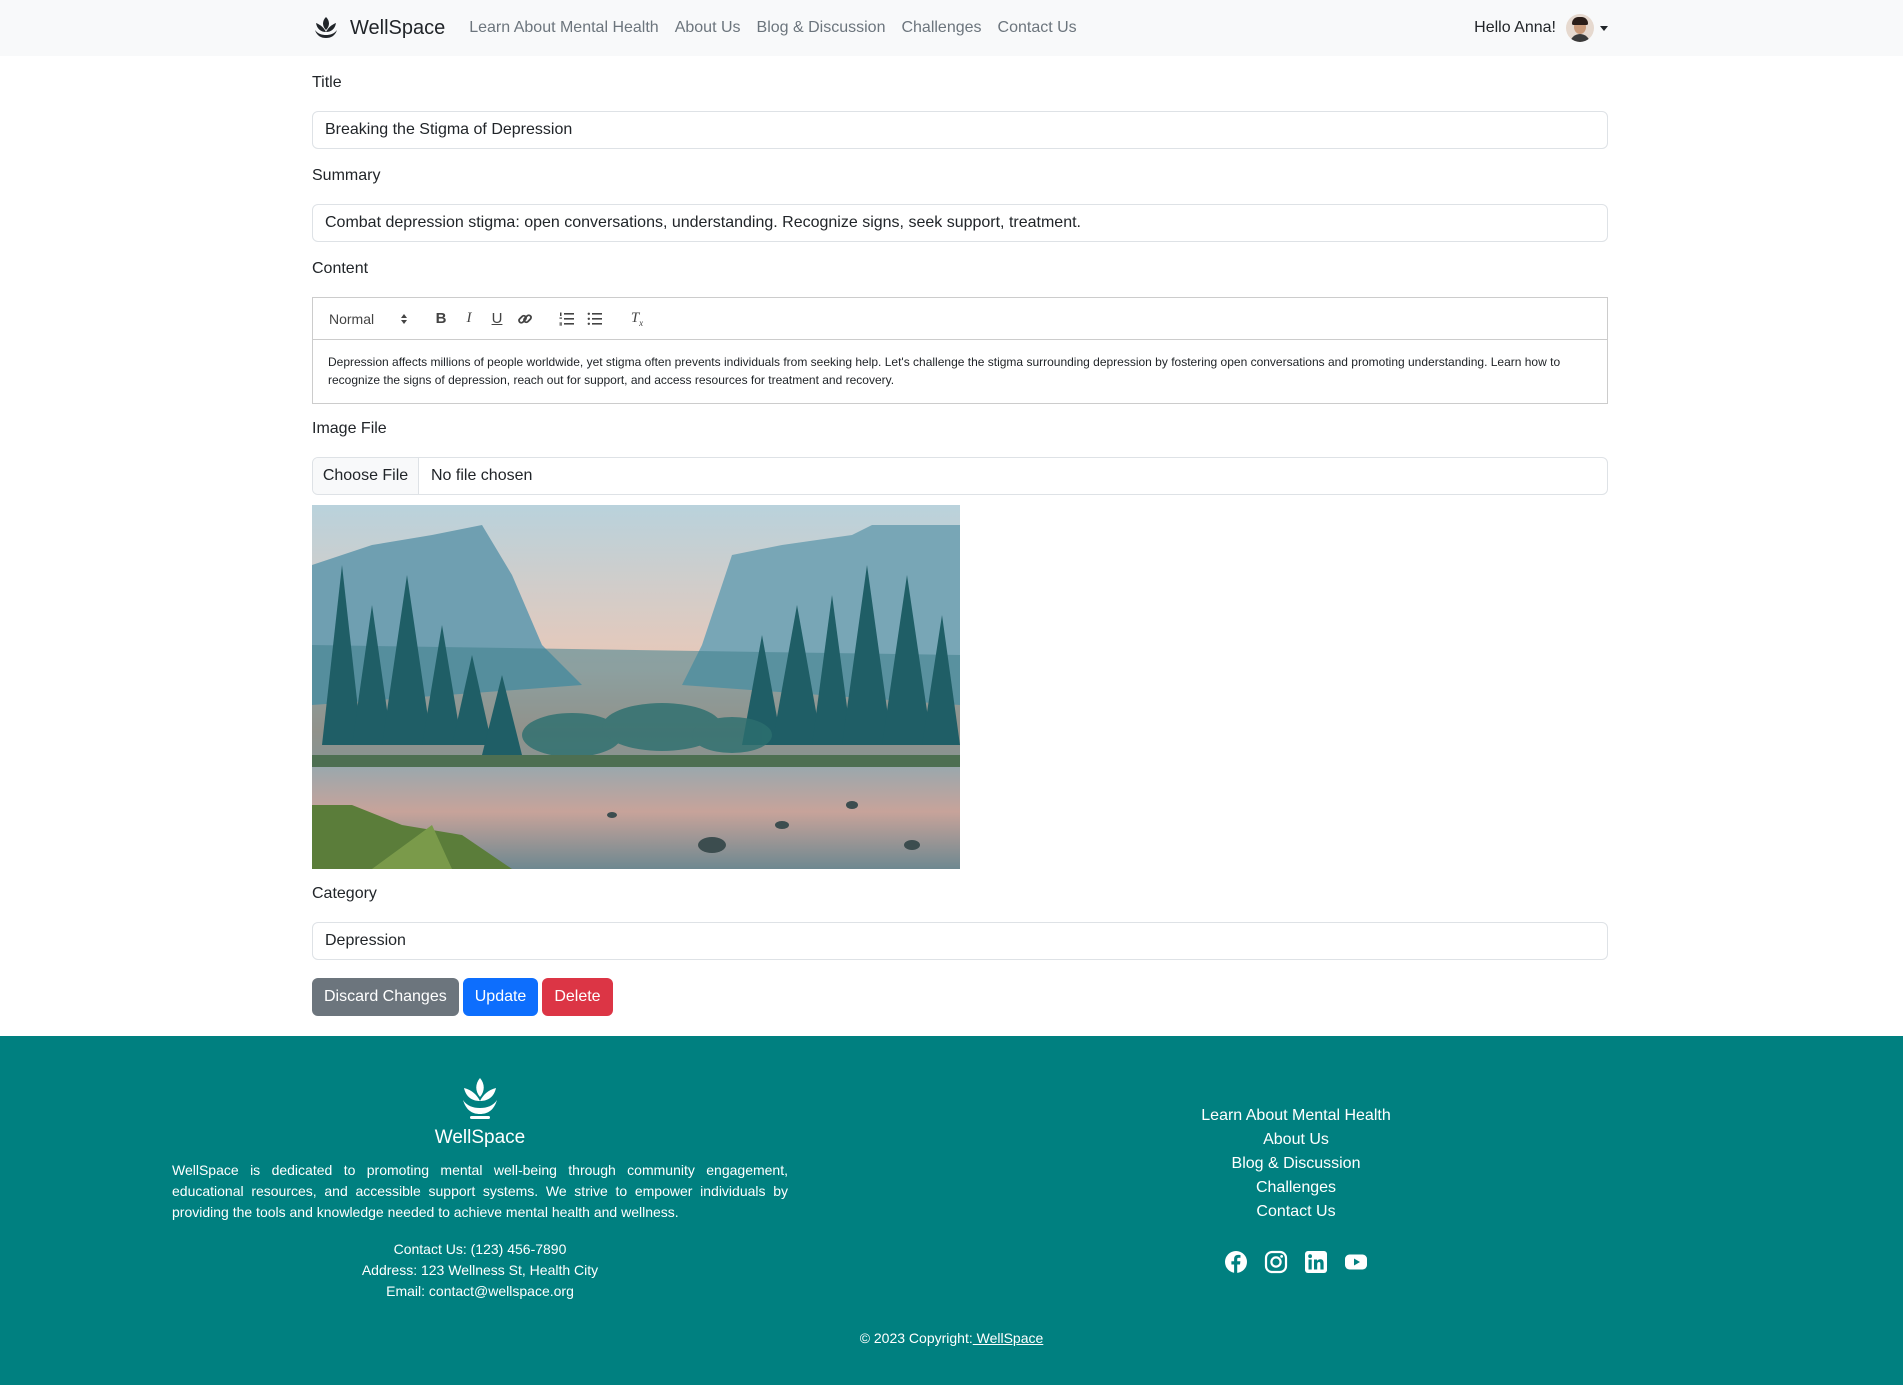 Image resolution: width=1903 pixels, height=1385 pixels. I want to click on footer-link-about: About Us, so click(1296, 1140).